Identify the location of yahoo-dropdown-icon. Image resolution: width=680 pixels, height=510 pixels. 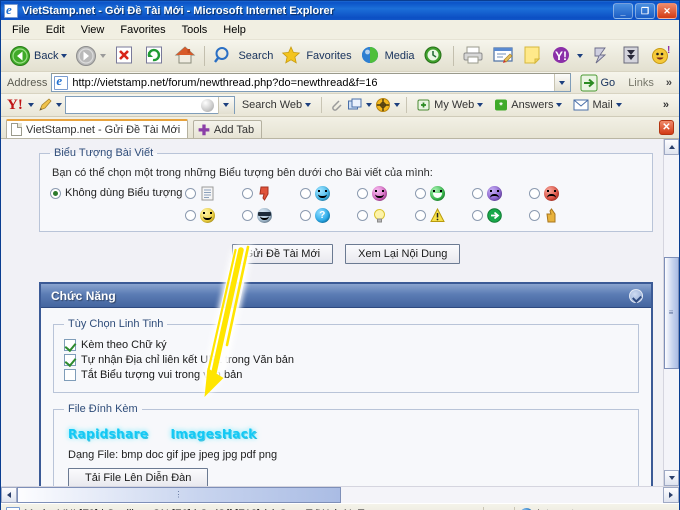
(579, 55).